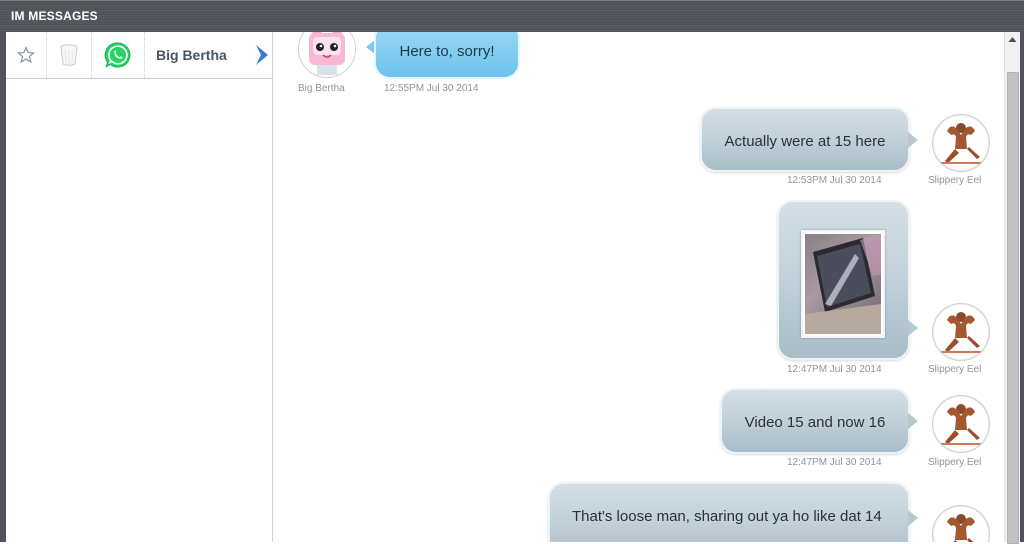 The image size is (1024, 544). I want to click on message-timestamp: 12:55PM Jul 30 2014, so click(431, 88).